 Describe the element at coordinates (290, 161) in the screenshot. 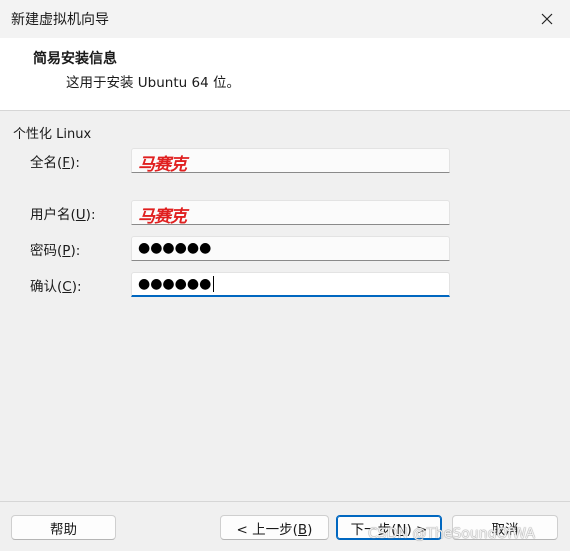

I see `fullname-field: 马赛克` at that location.